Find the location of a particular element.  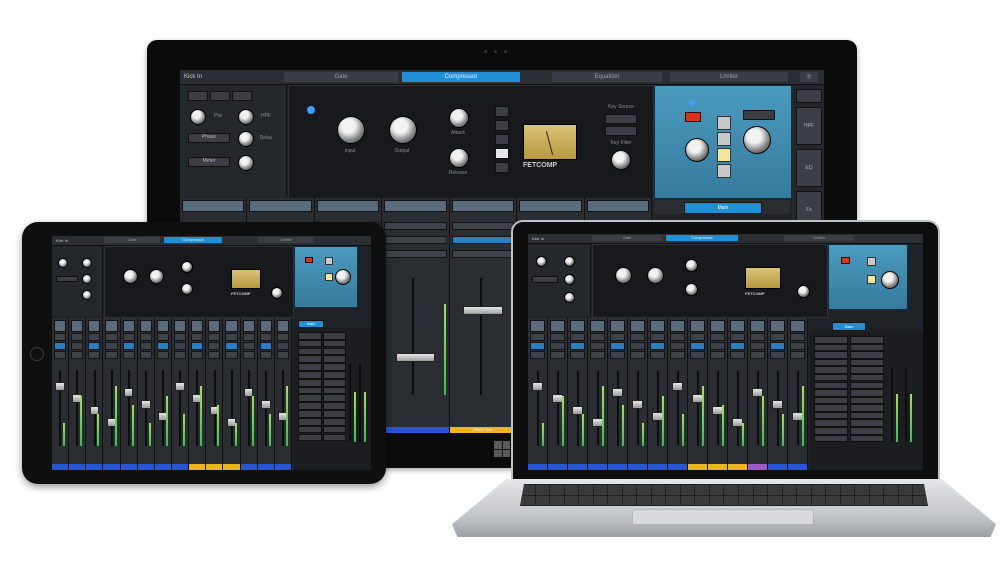

threshold-knob is located at coordinates (697, 150).